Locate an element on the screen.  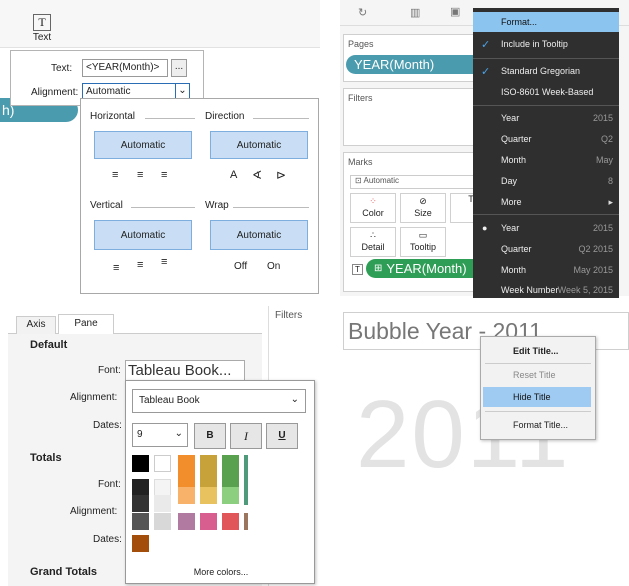
menu-week-number: Week Number Week 5, 2015 is located at coordinates (546, 290).